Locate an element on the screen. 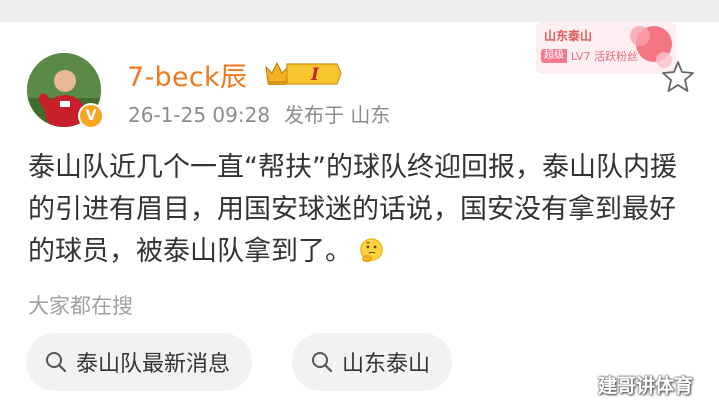 This screenshot has height=405, width=719. search-section-title: 大家都在搜 is located at coordinates (80, 306).